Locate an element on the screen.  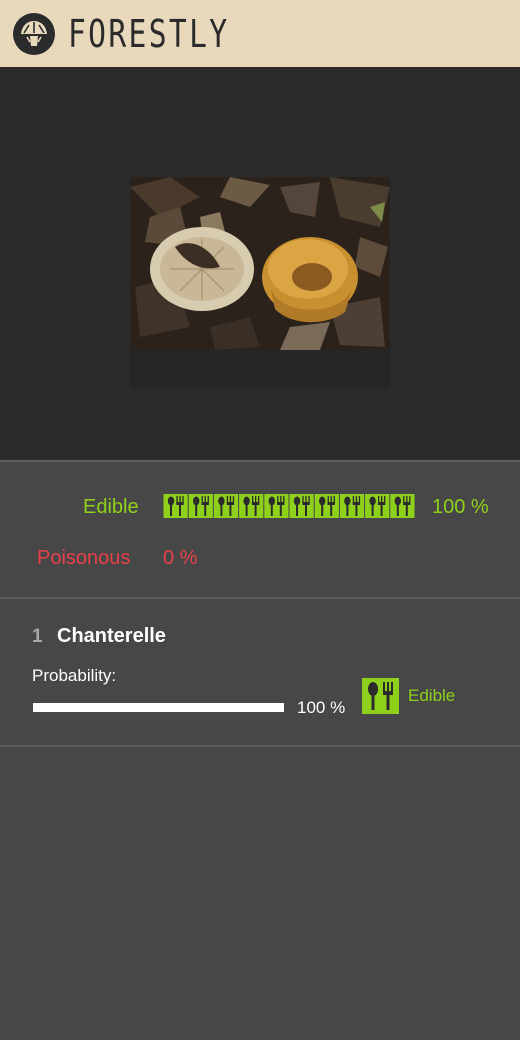
probability-label: Probability: is located at coordinates (74, 675).